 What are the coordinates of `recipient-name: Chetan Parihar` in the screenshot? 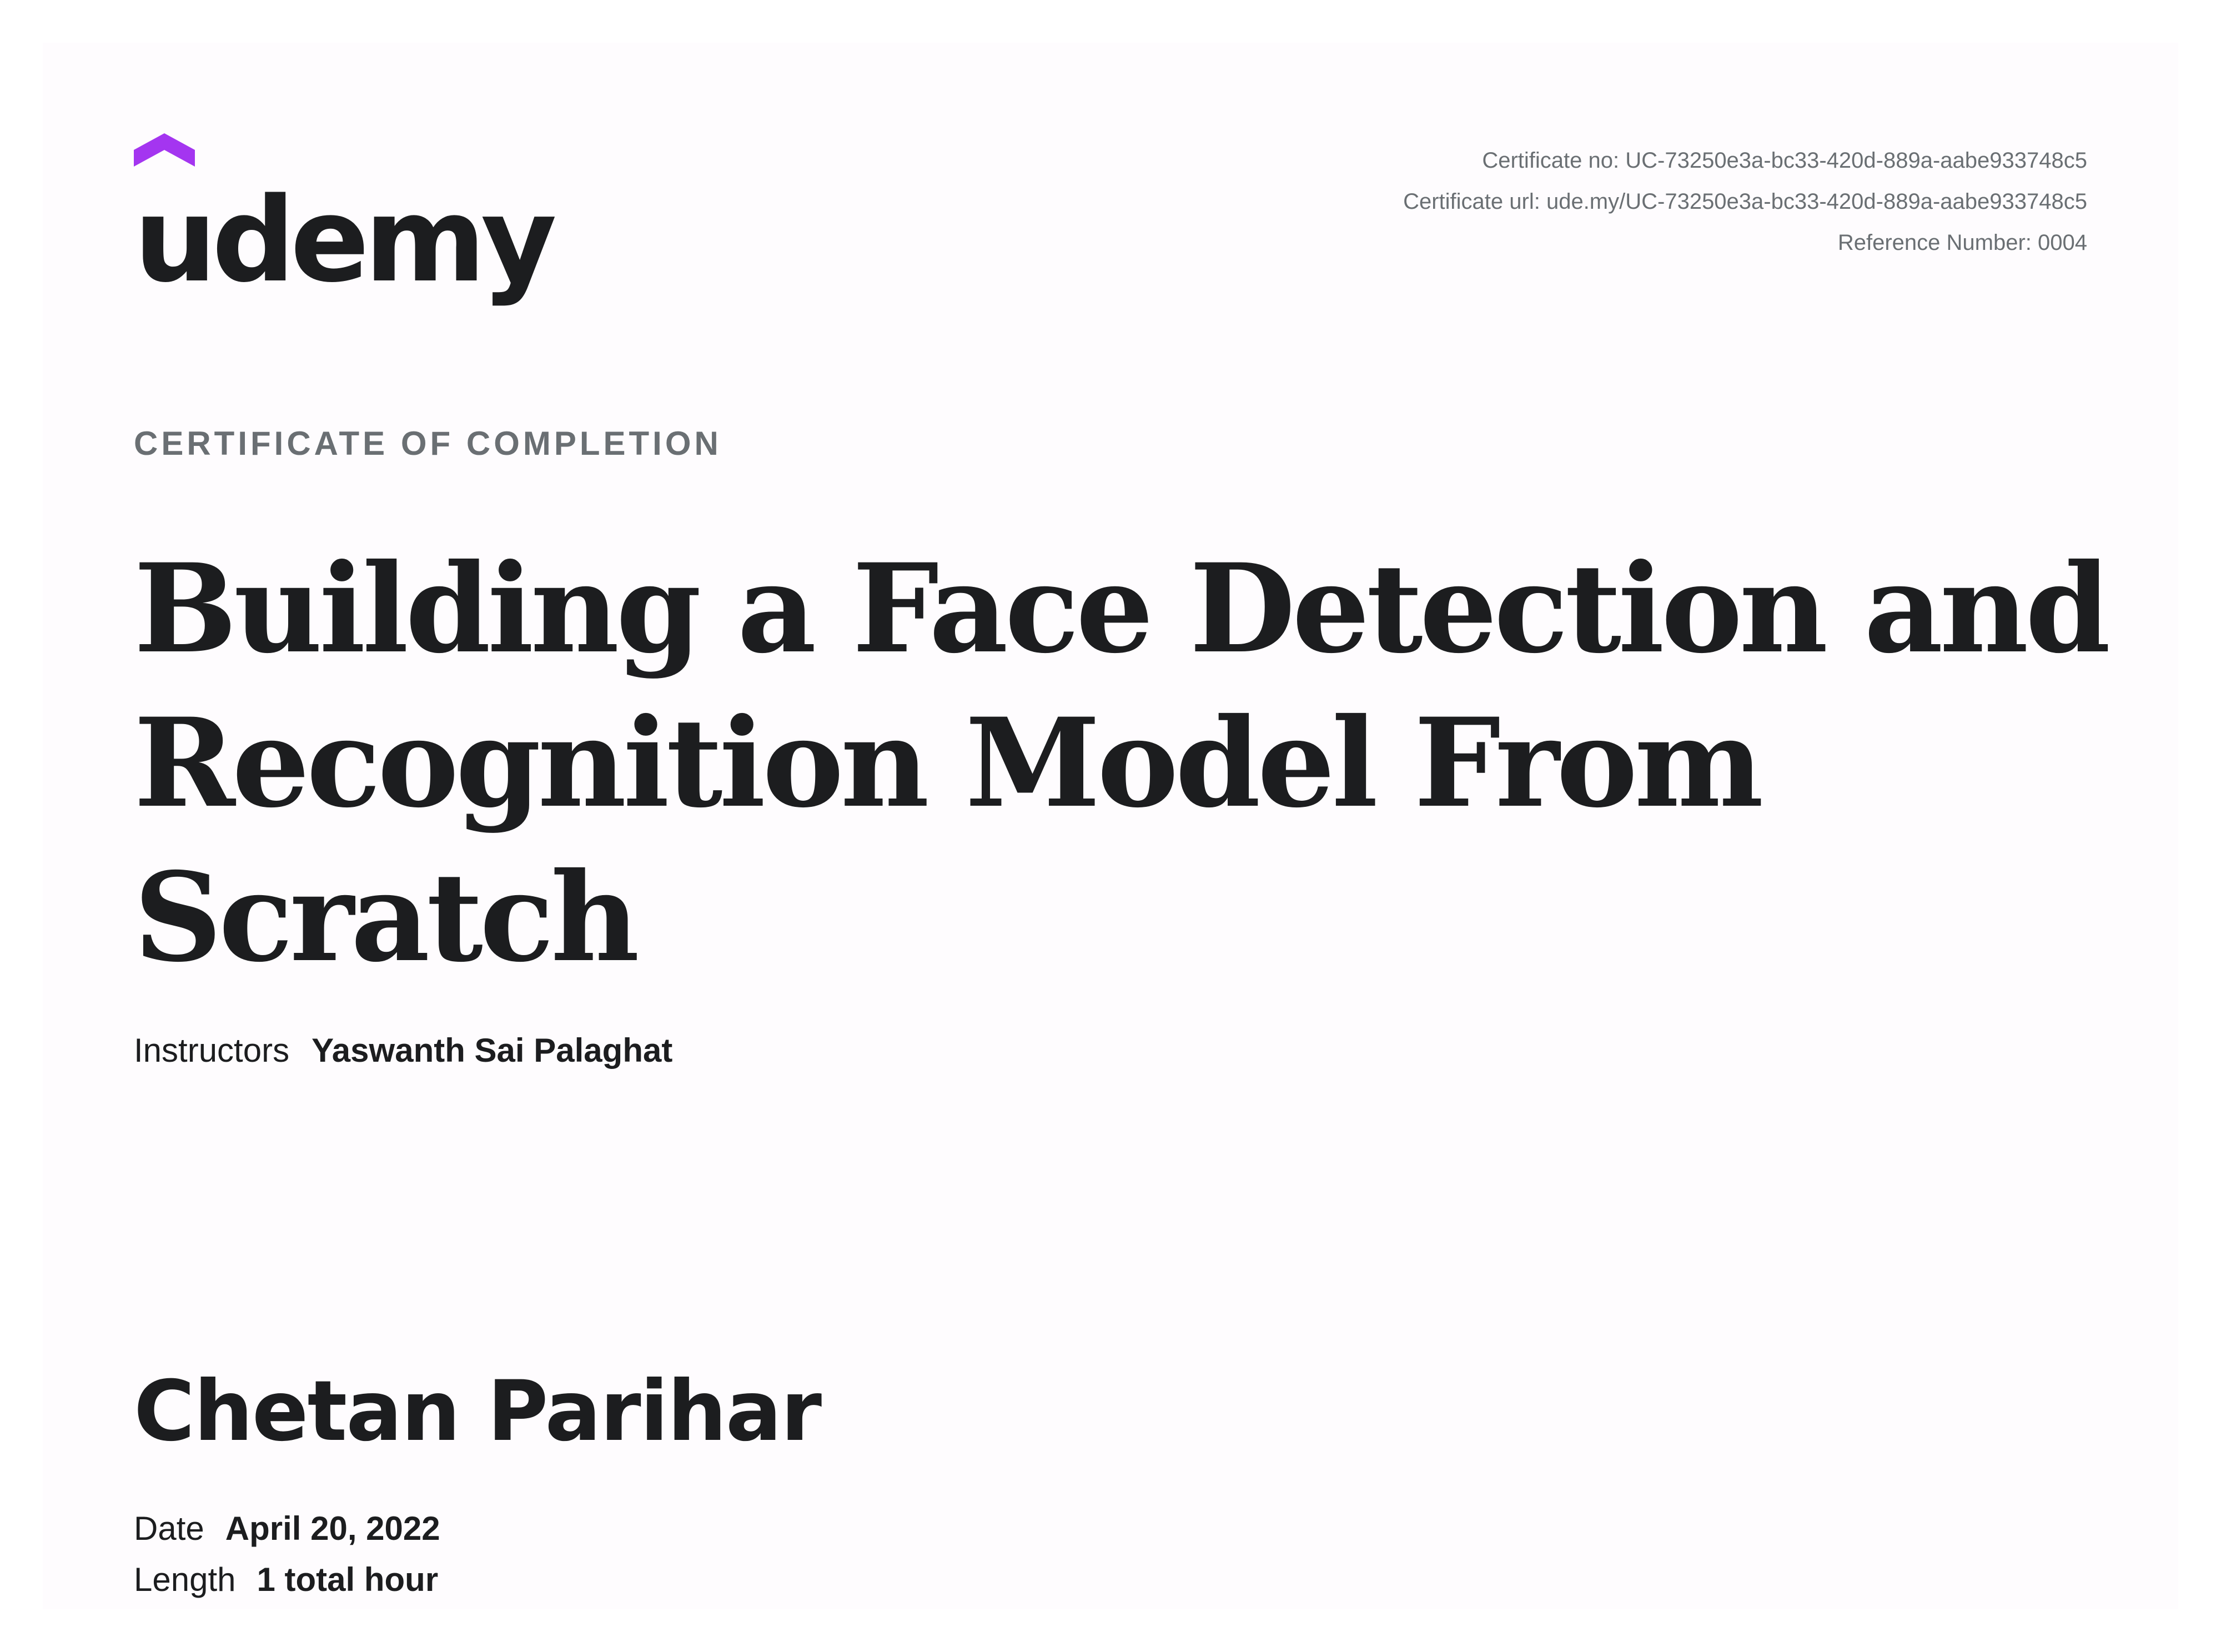 It's located at (478, 1411).